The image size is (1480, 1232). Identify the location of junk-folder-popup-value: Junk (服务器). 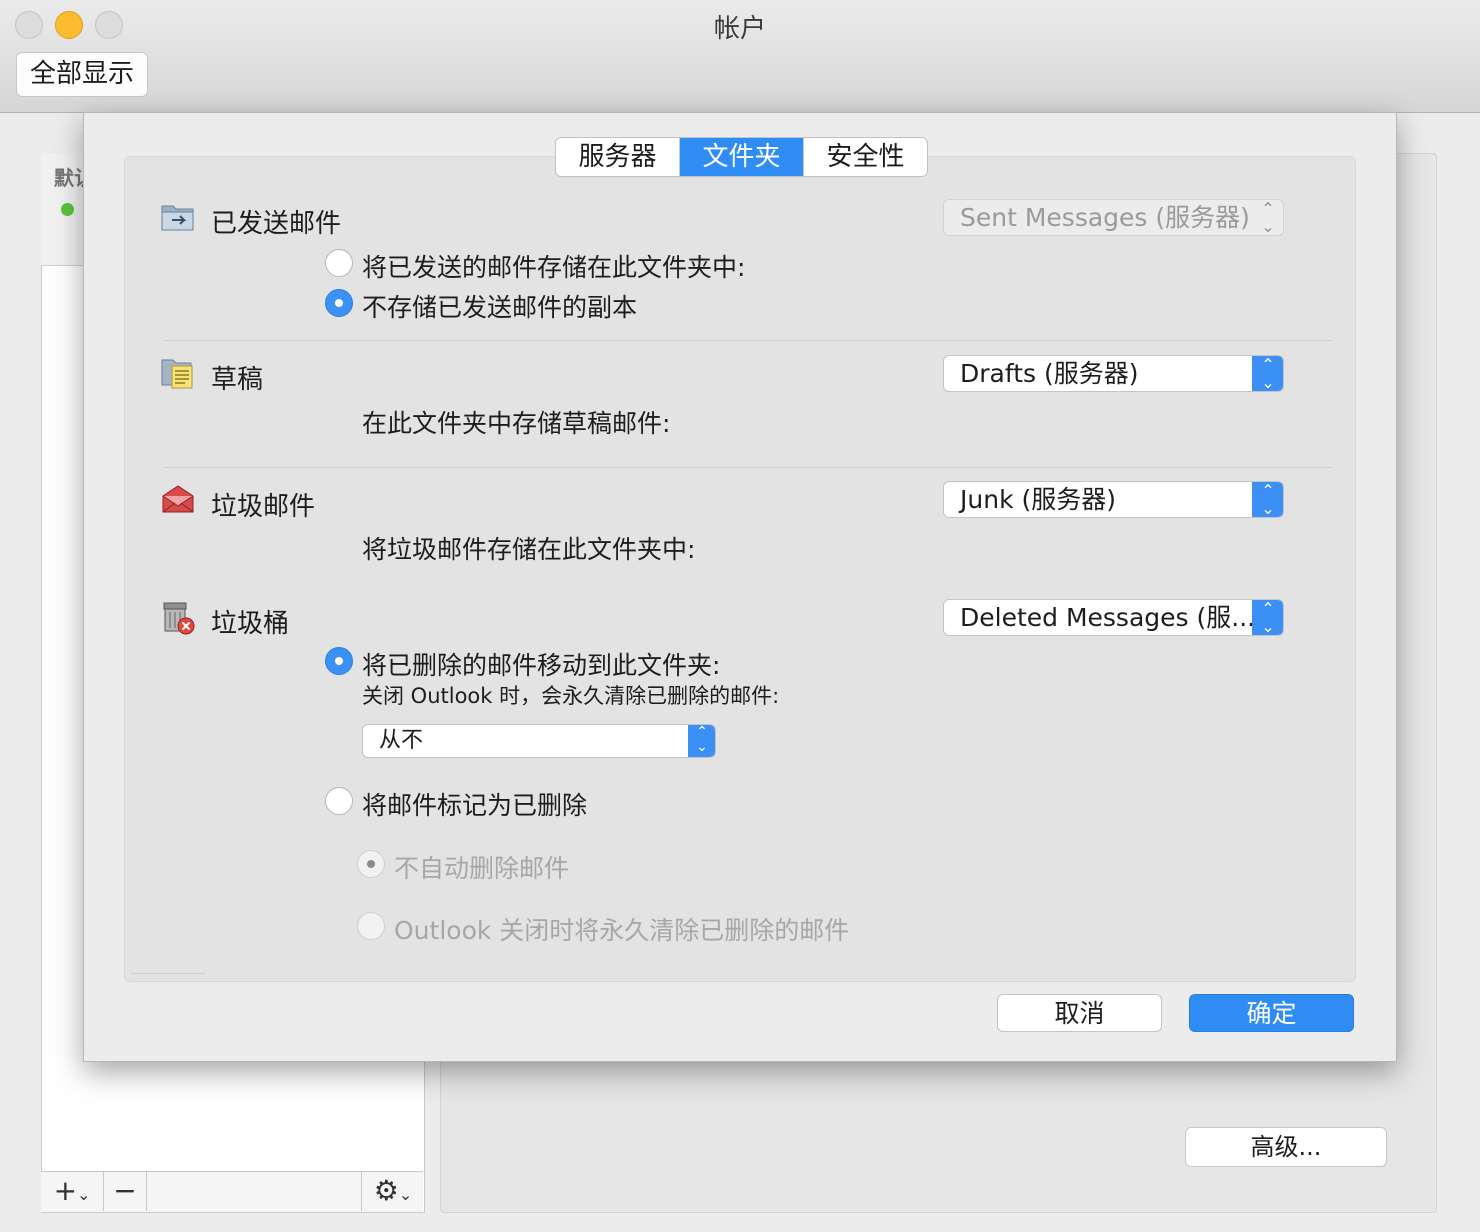
(1038, 499).